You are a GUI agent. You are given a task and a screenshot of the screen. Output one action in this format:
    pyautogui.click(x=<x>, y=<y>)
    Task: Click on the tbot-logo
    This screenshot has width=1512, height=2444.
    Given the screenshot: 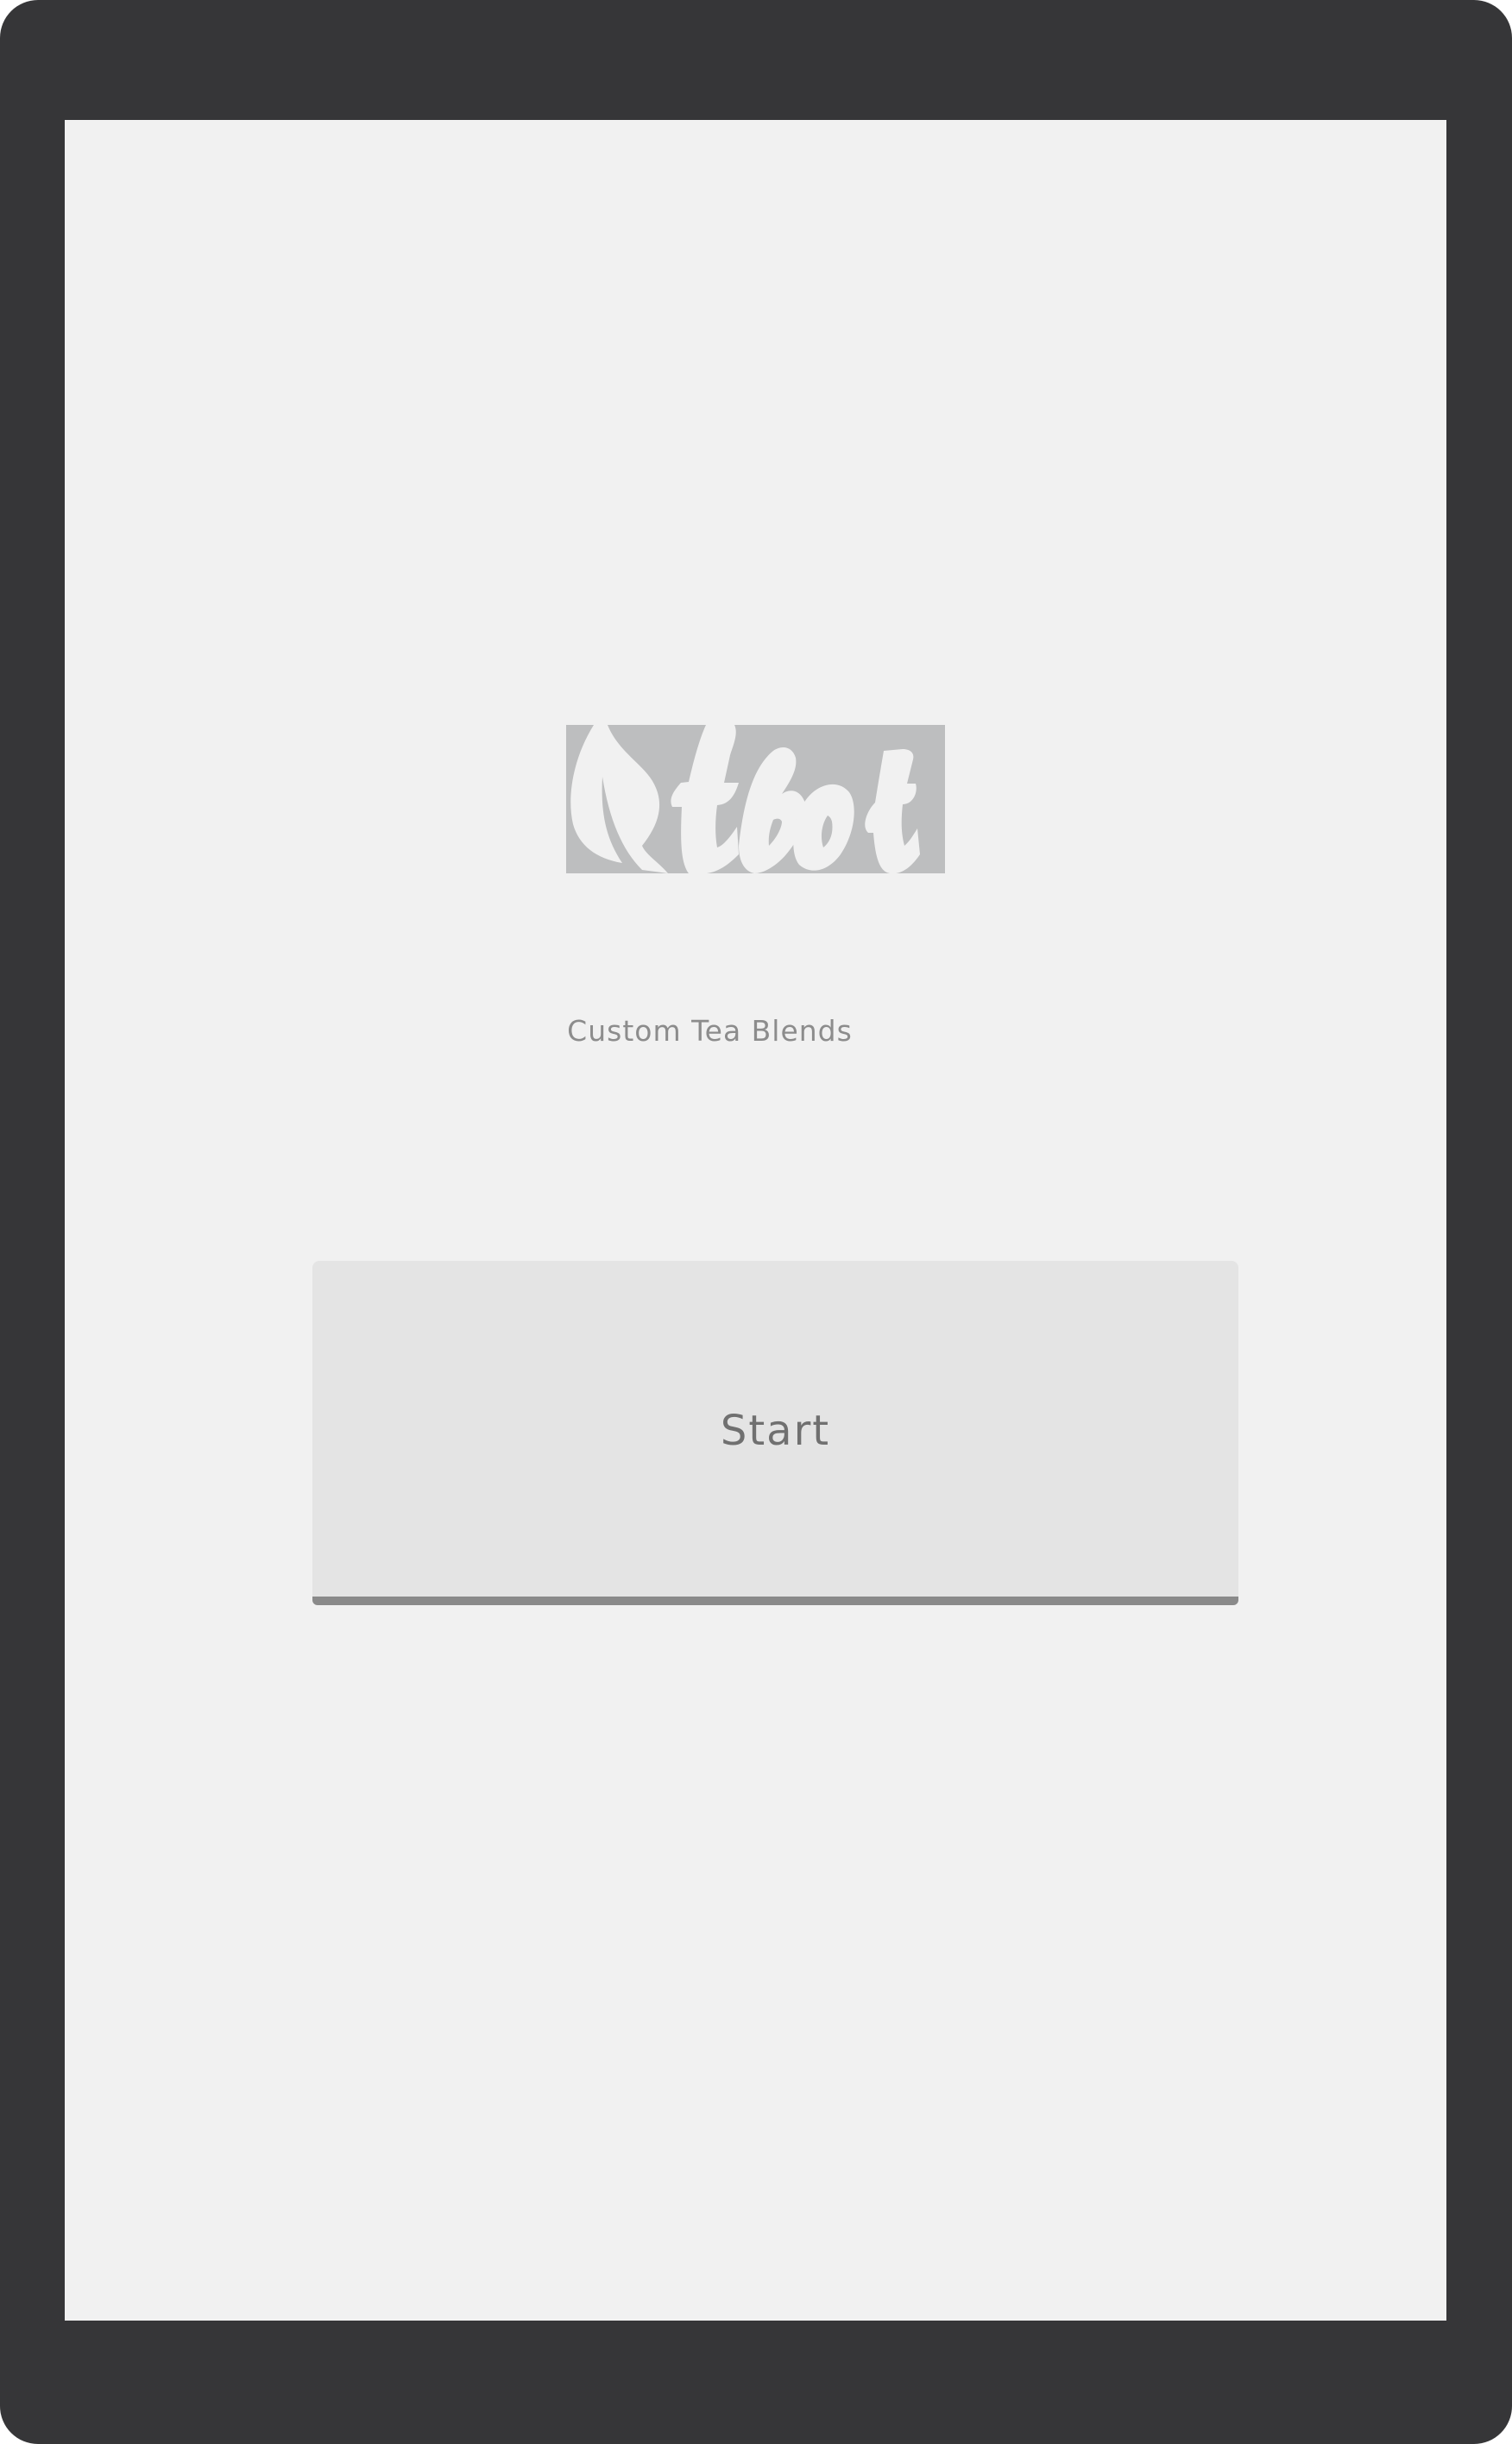 What is the action you would take?
    pyautogui.click(x=756, y=799)
    